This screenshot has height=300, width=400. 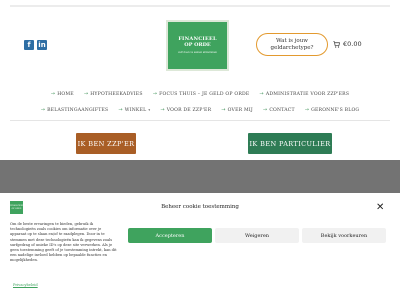 I want to click on nav-item-contact: → CONTACT, so click(x=279, y=110).